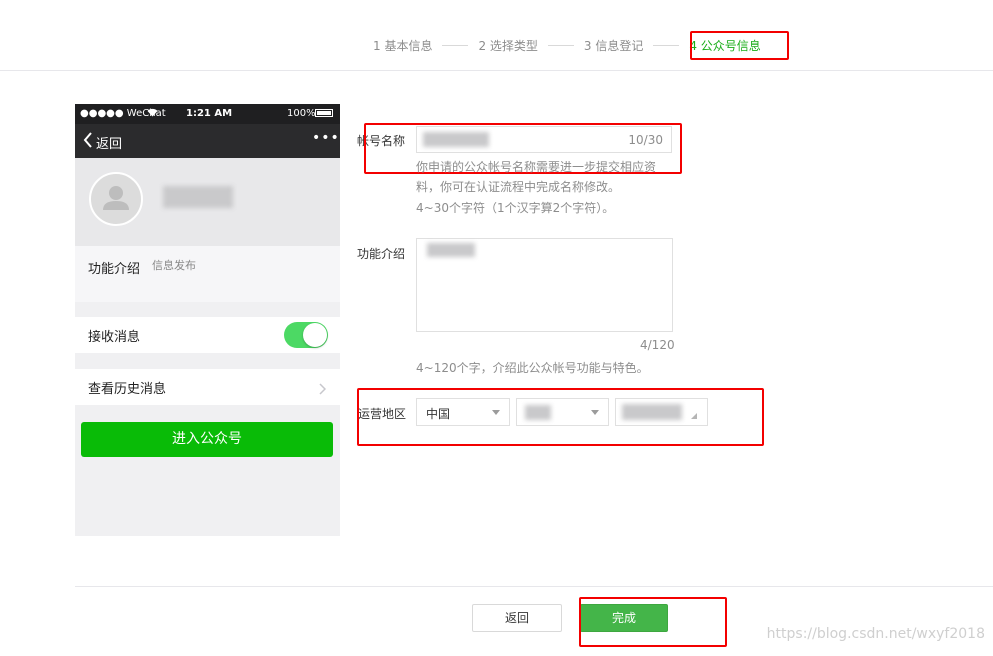 This screenshot has width=993, height=656. Describe the element at coordinates (207, 274) in the screenshot. I see `intro-row: 功能介绍 信息发布` at that location.